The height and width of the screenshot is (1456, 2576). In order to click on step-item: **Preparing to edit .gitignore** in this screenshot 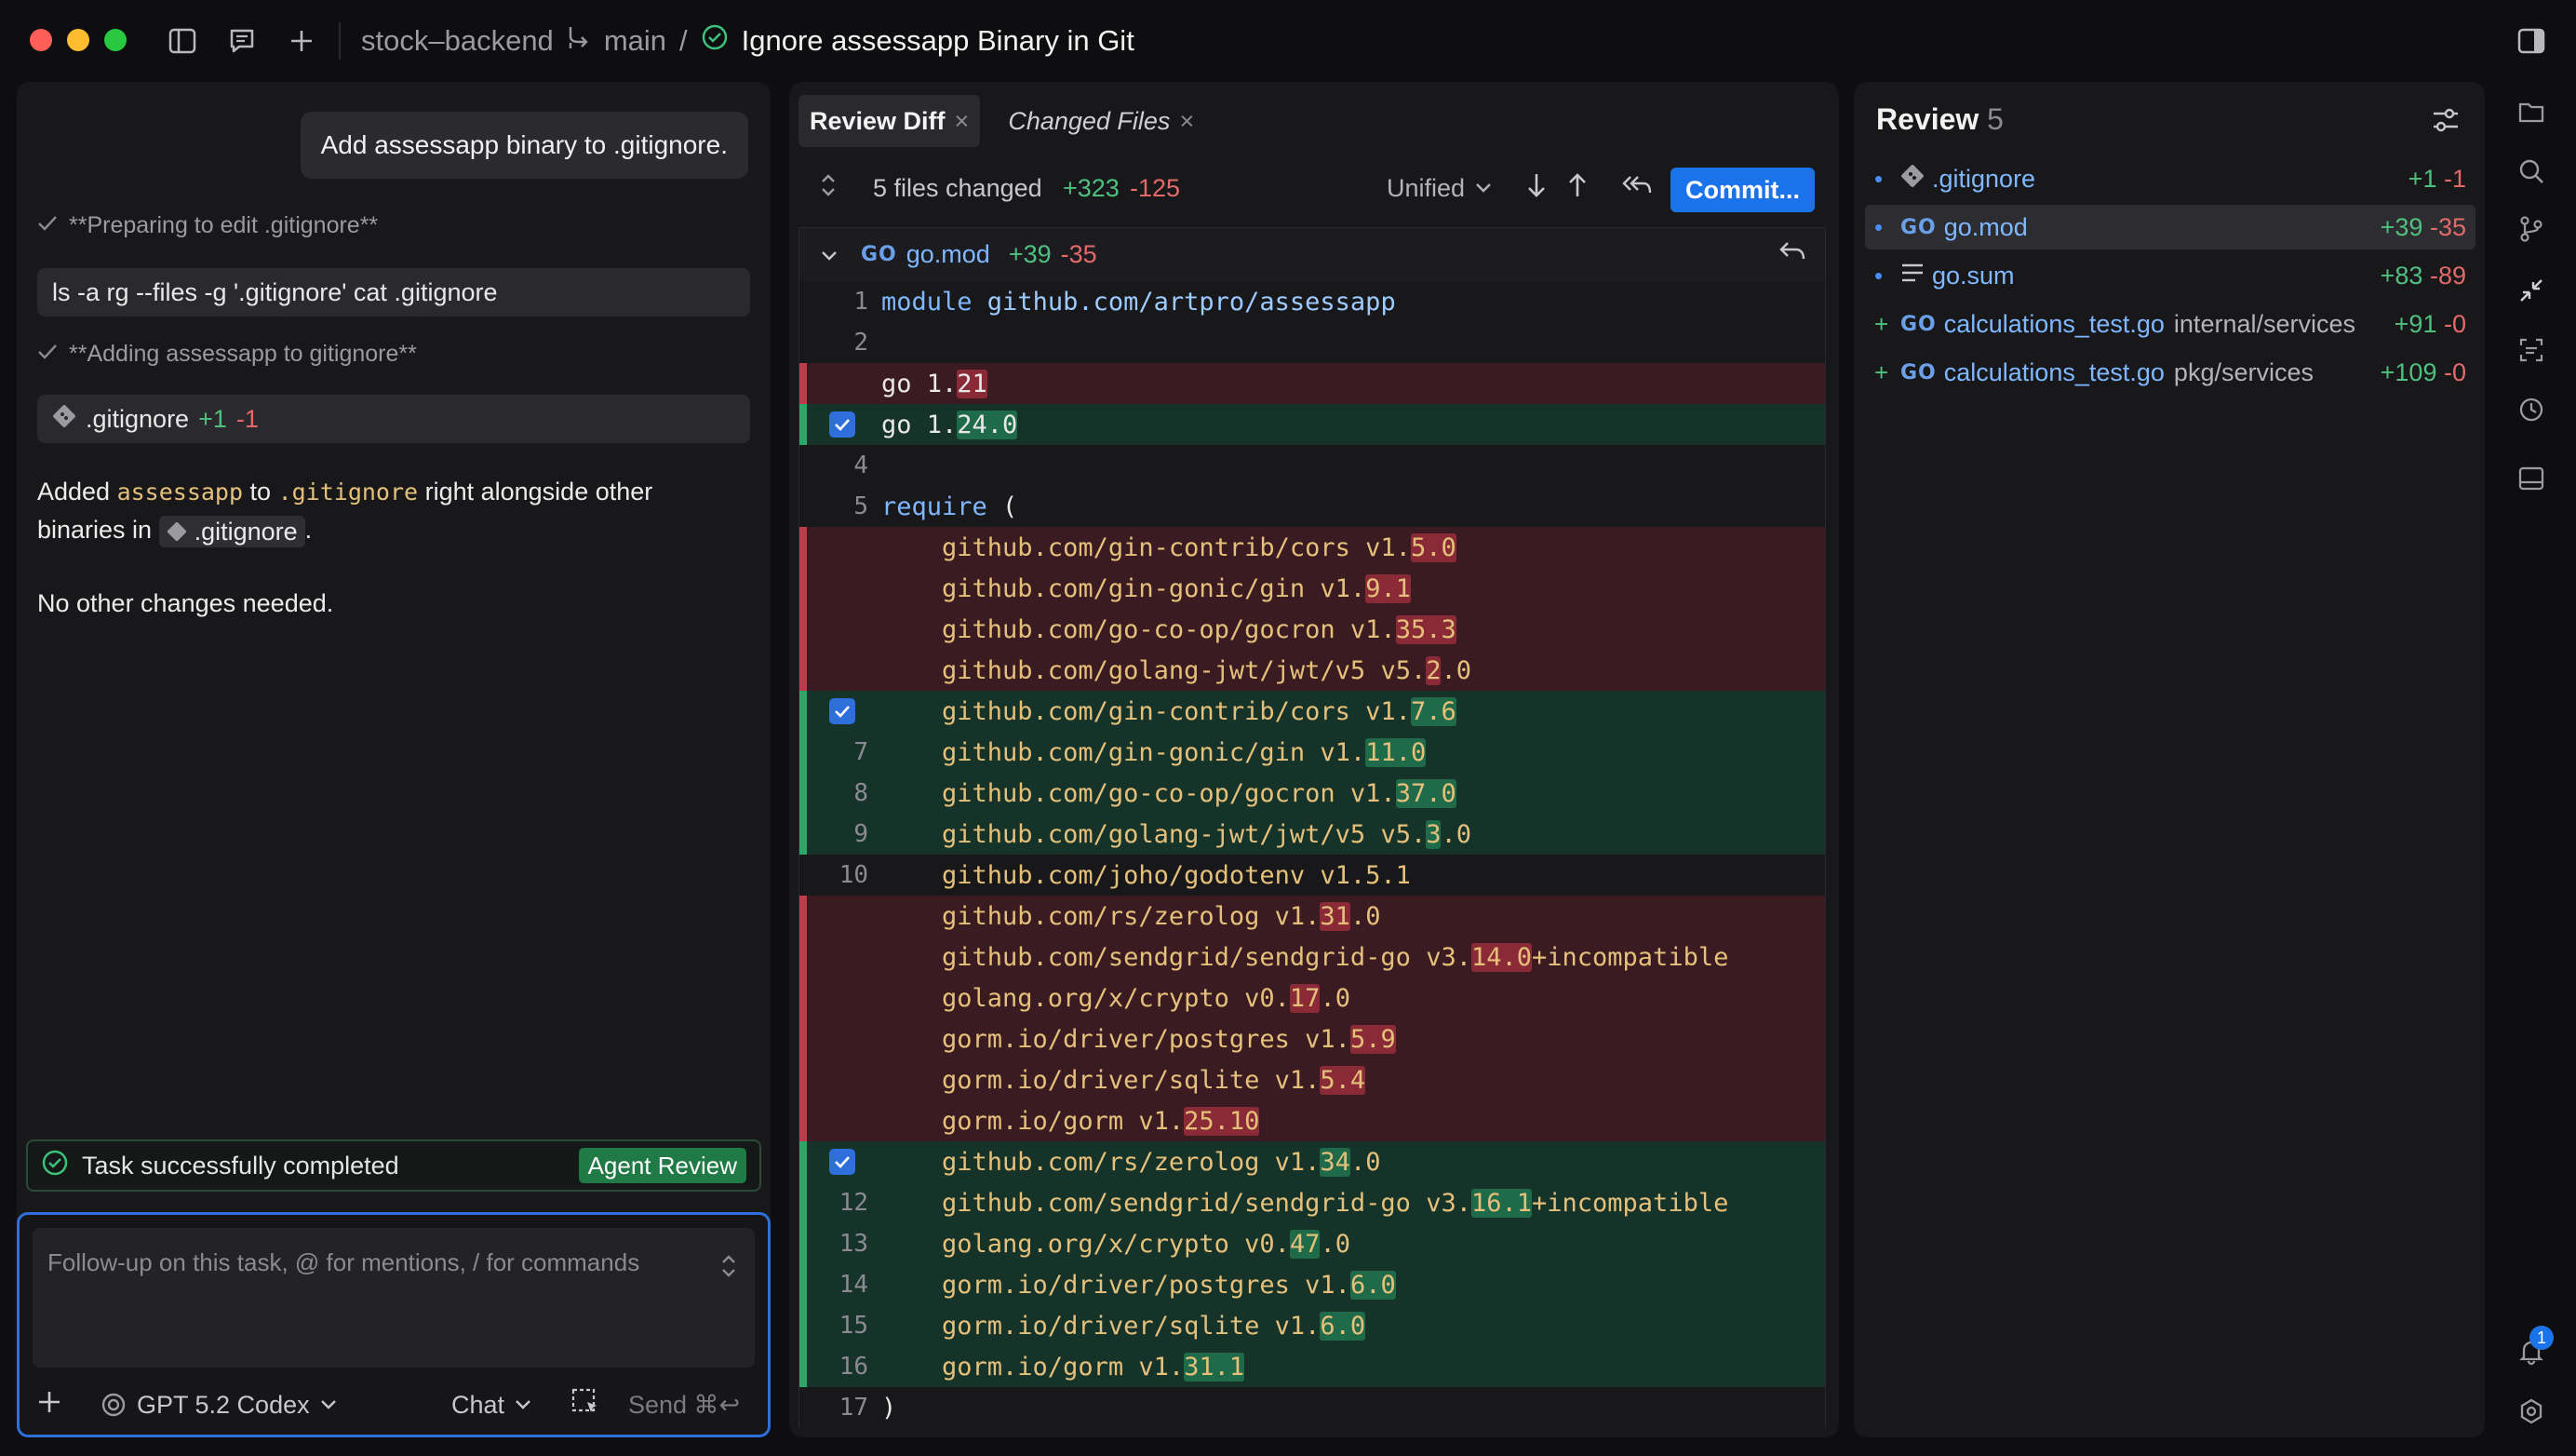, I will do `click(207, 225)`.